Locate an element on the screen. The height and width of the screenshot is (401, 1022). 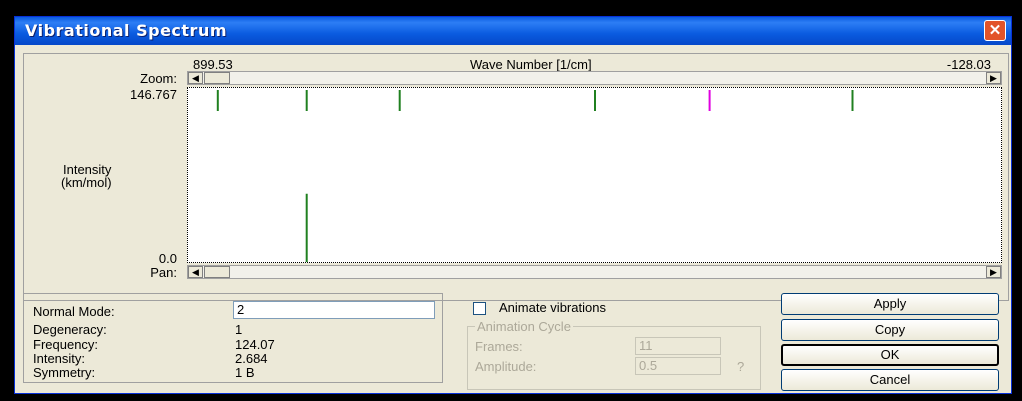
apply-button: Apply is located at coordinates (890, 304).